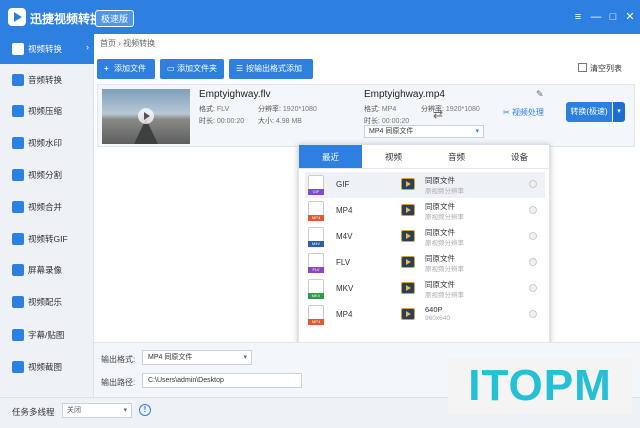 This screenshot has height=428, width=640. I want to click on source-resolution: 分辨率: 1920*1080, so click(287, 109).